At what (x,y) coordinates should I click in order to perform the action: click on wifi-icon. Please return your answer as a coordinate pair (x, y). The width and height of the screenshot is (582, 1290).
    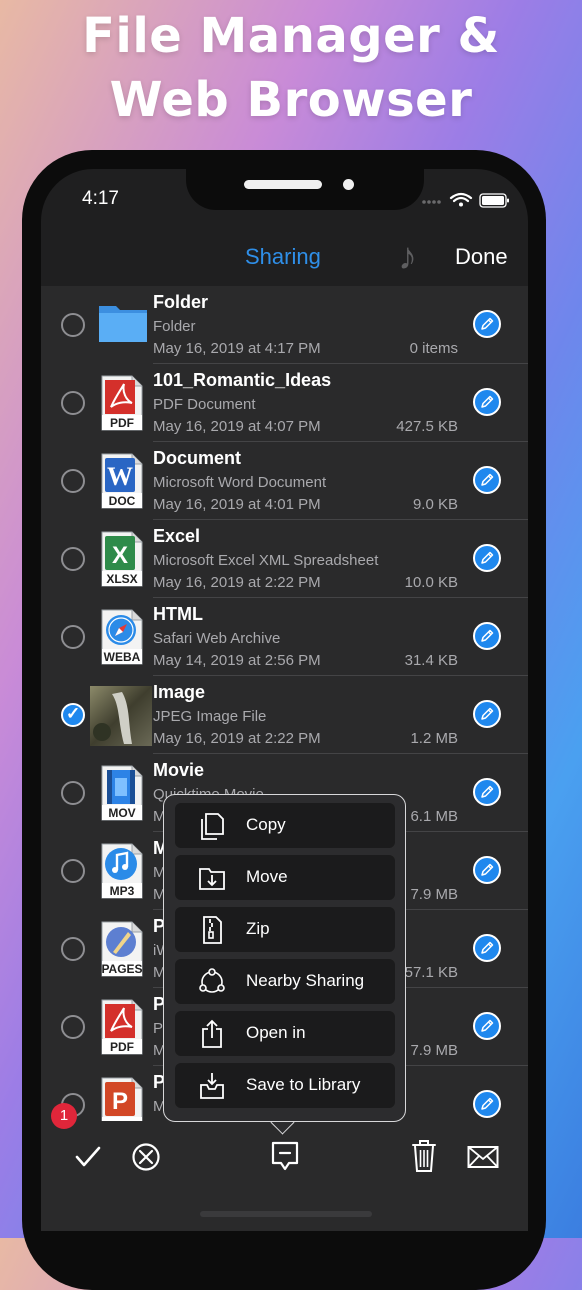
    Looking at the image, I should click on (461, 197).